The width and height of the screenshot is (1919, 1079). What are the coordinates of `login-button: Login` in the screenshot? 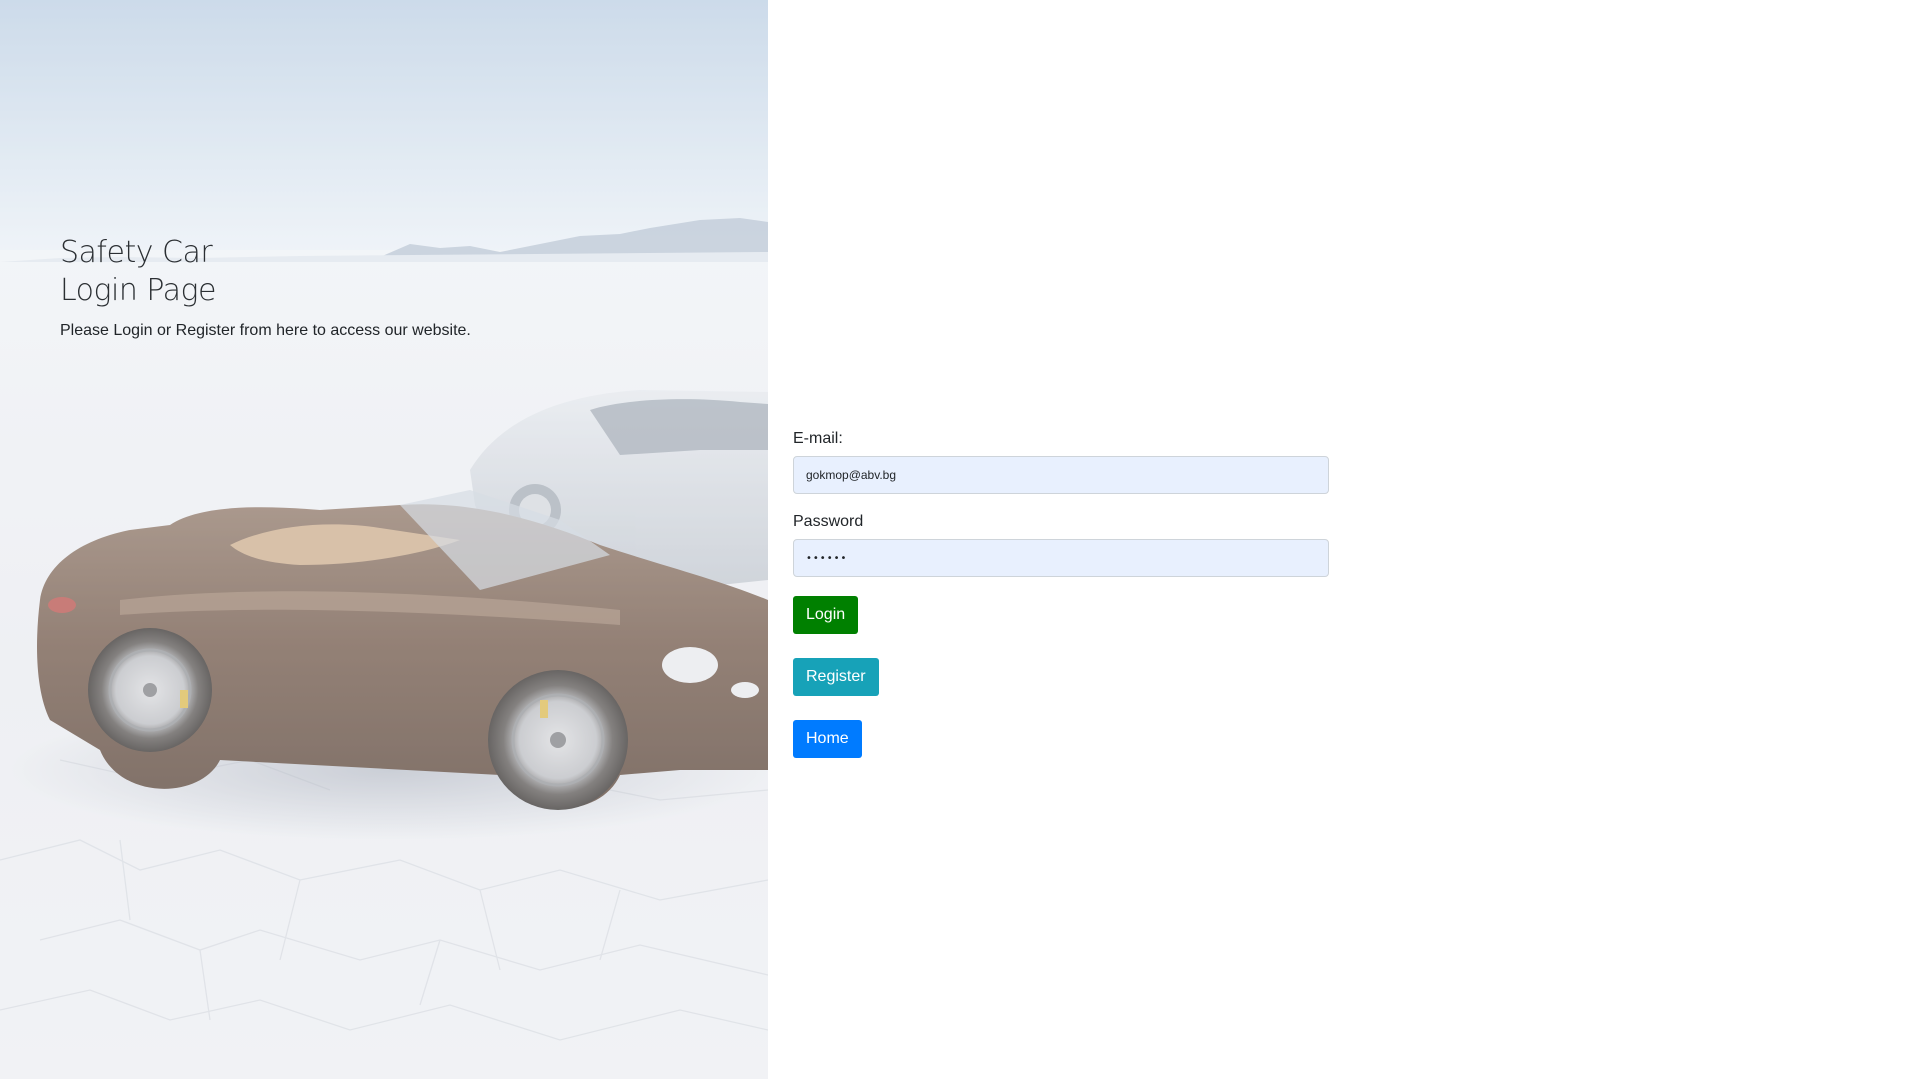 It's located at (826, 615).